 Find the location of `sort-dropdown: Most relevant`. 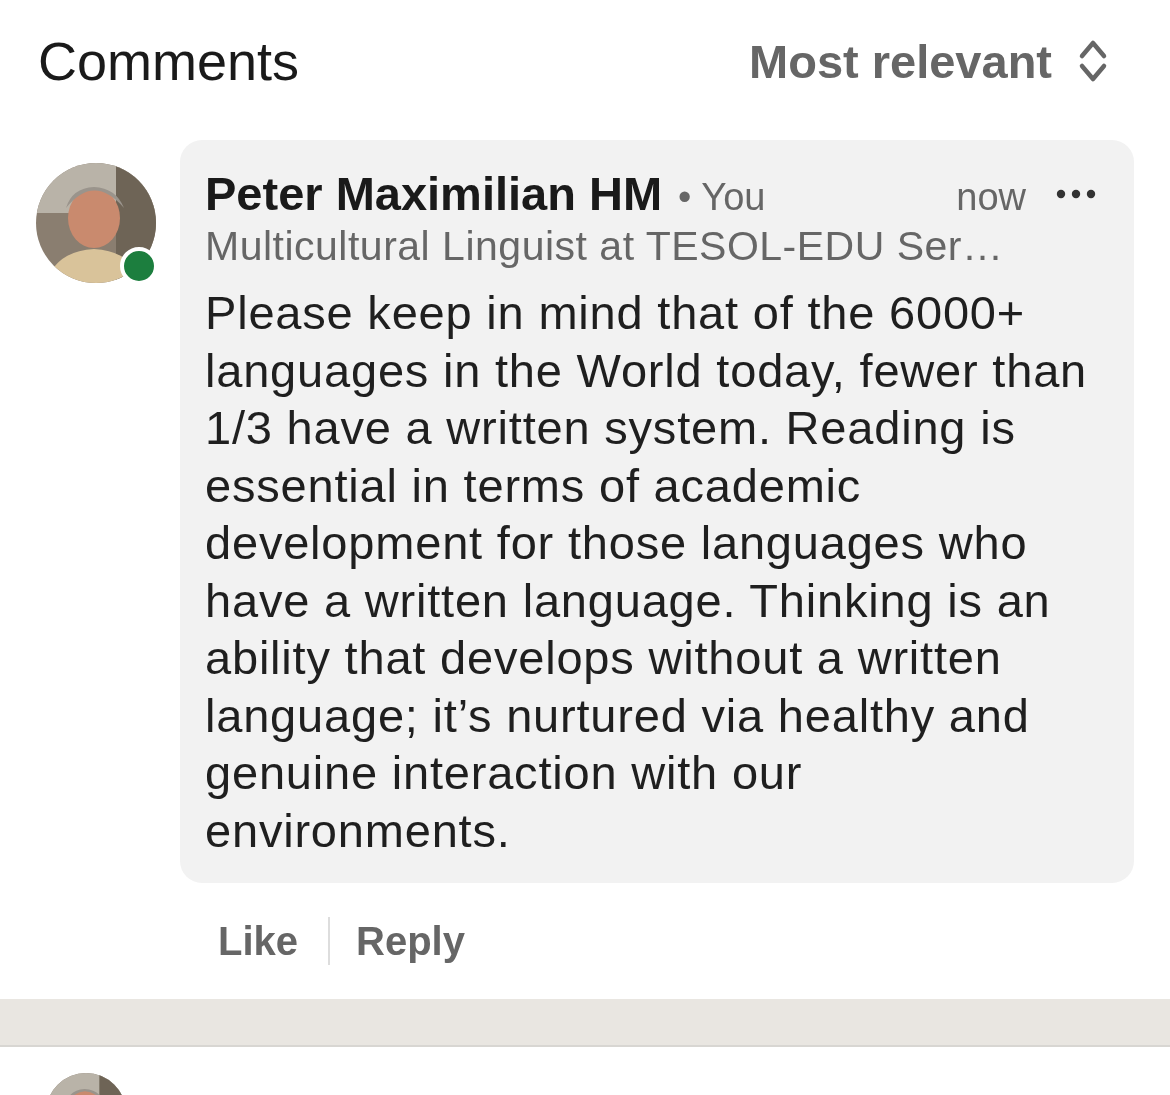

sort-dropdown: Most relevant is located at coordinates (928, 61).